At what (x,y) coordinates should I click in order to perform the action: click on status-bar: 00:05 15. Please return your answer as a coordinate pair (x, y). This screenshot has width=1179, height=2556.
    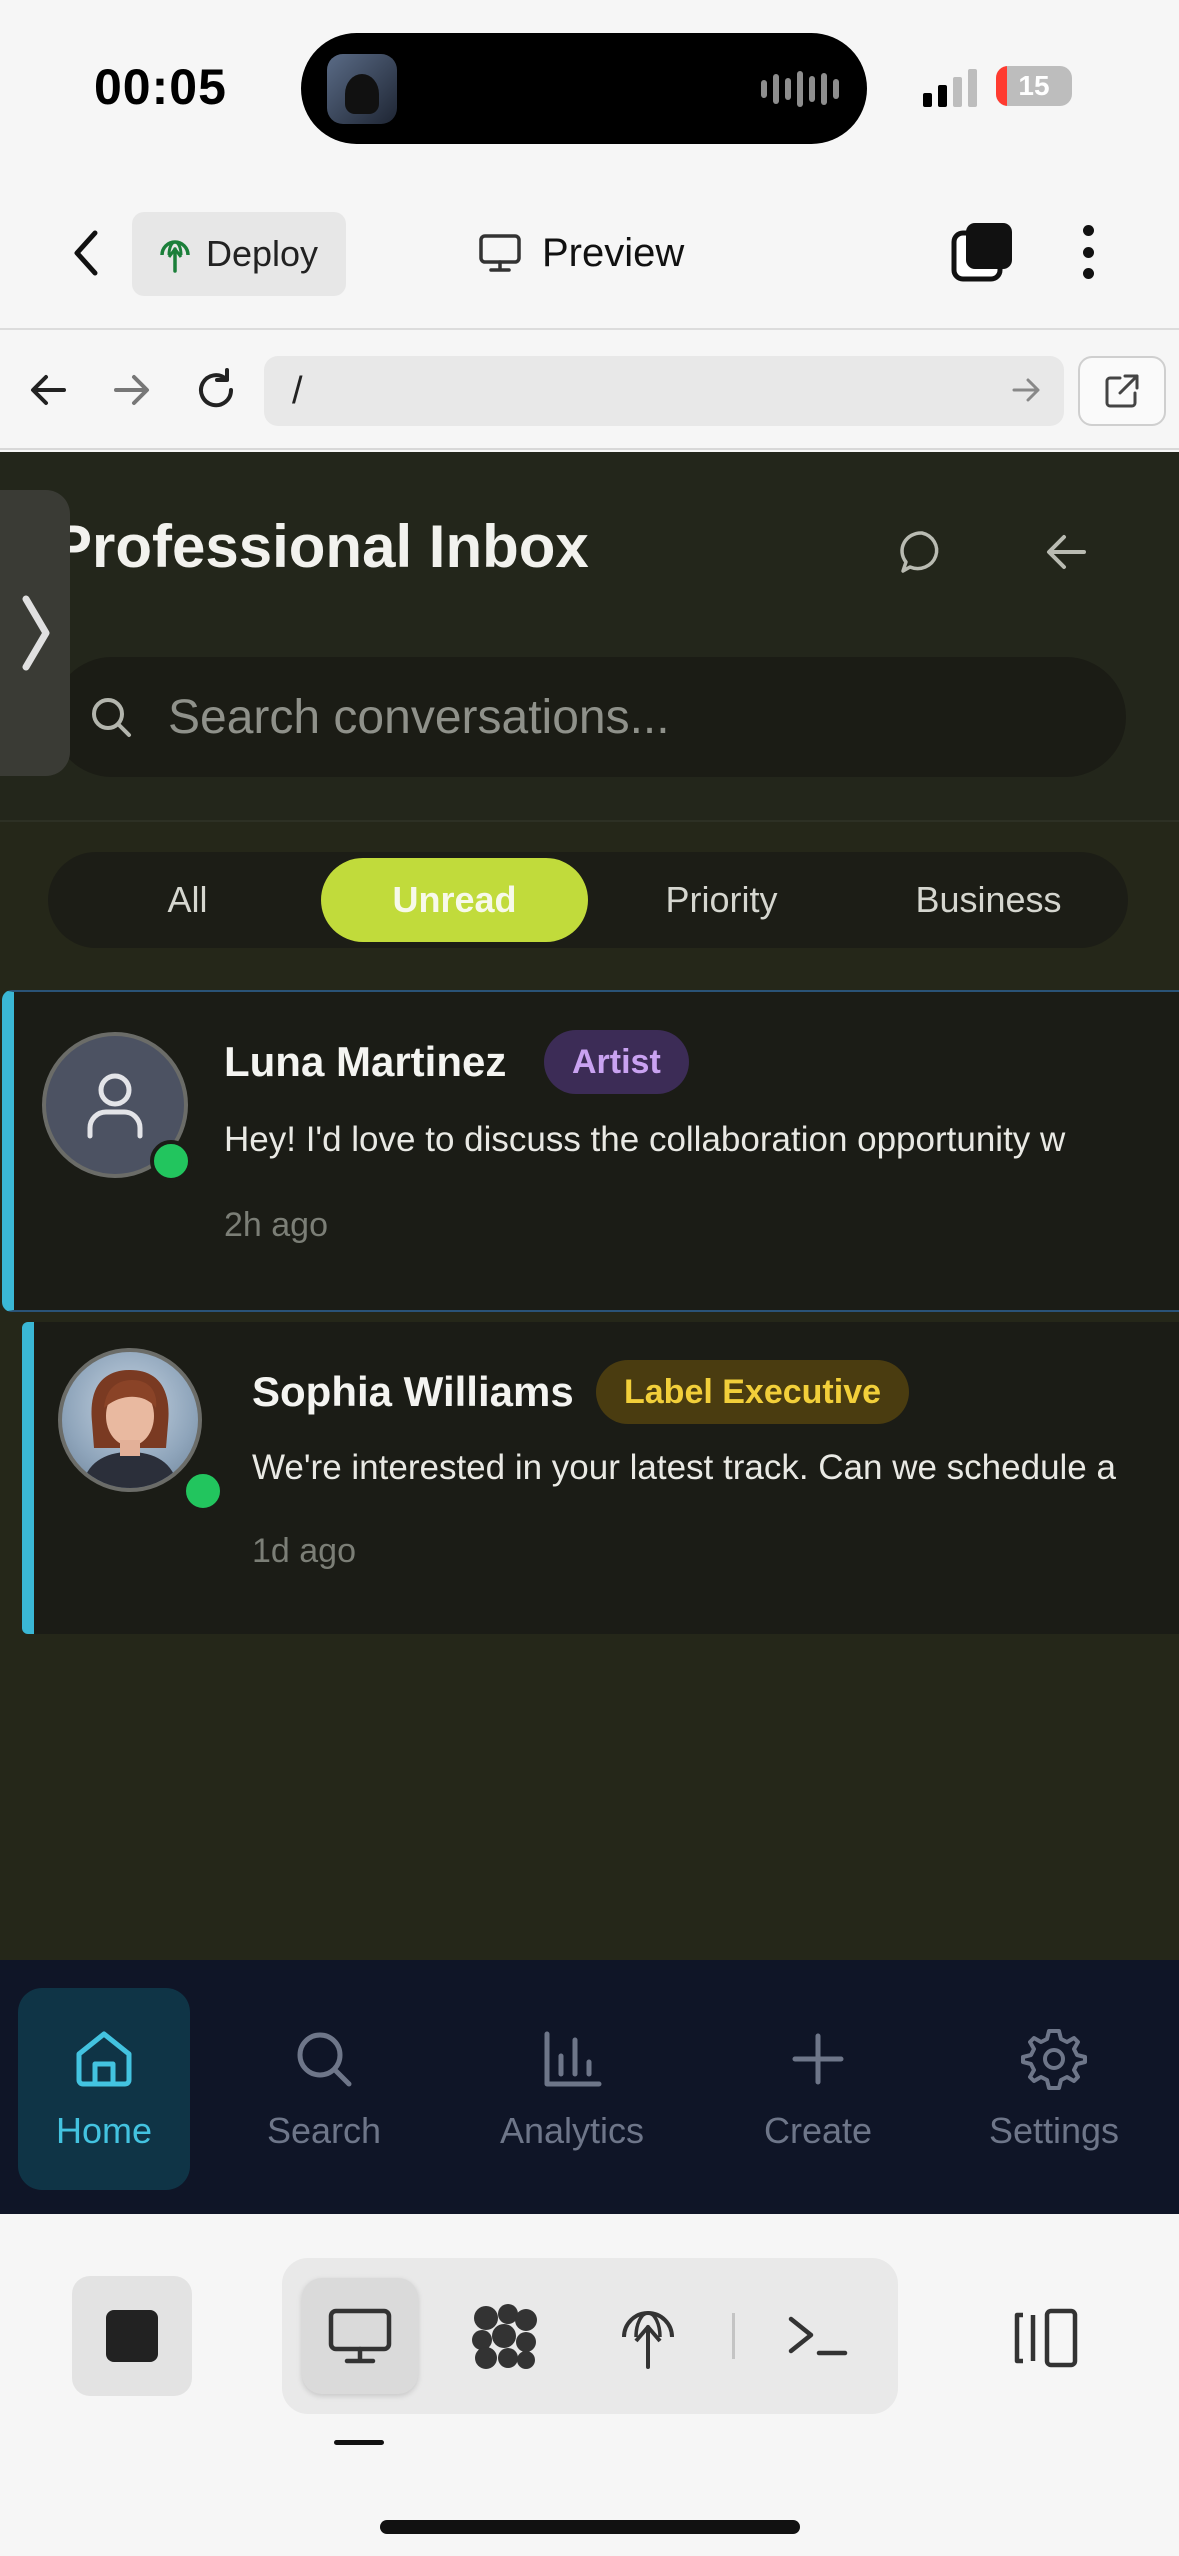
    Looking at the image, I should click on (589, 87).